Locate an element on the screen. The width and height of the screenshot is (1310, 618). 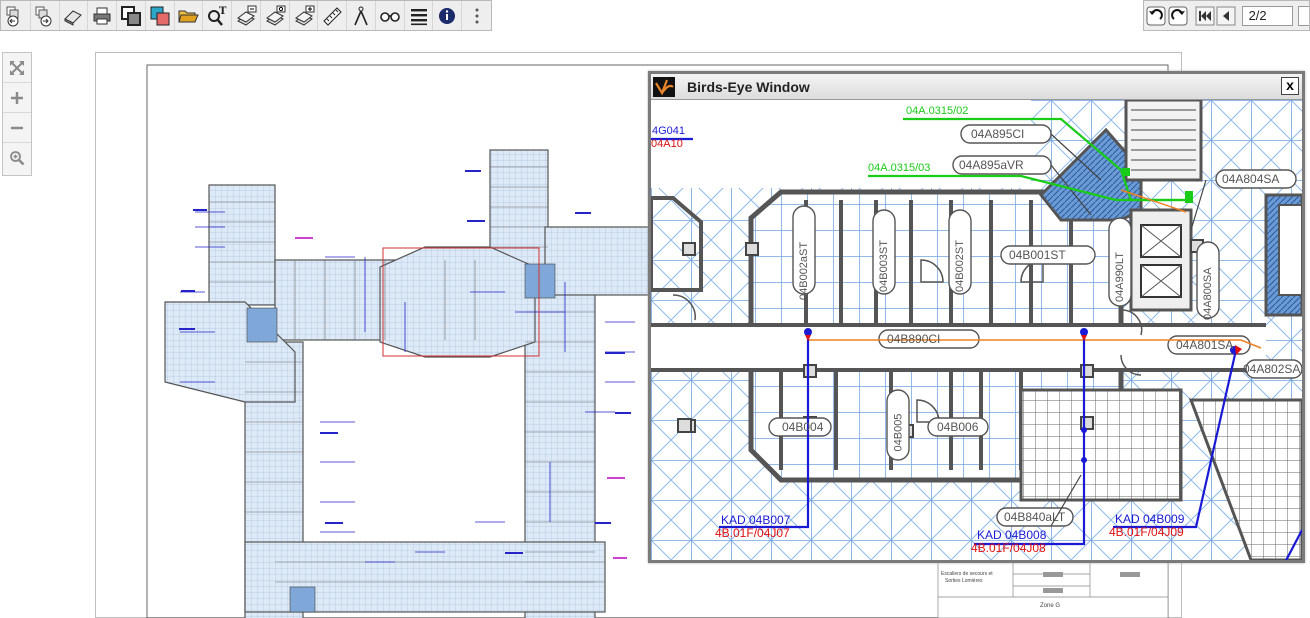
print-button is located at coordinates (103, 15).